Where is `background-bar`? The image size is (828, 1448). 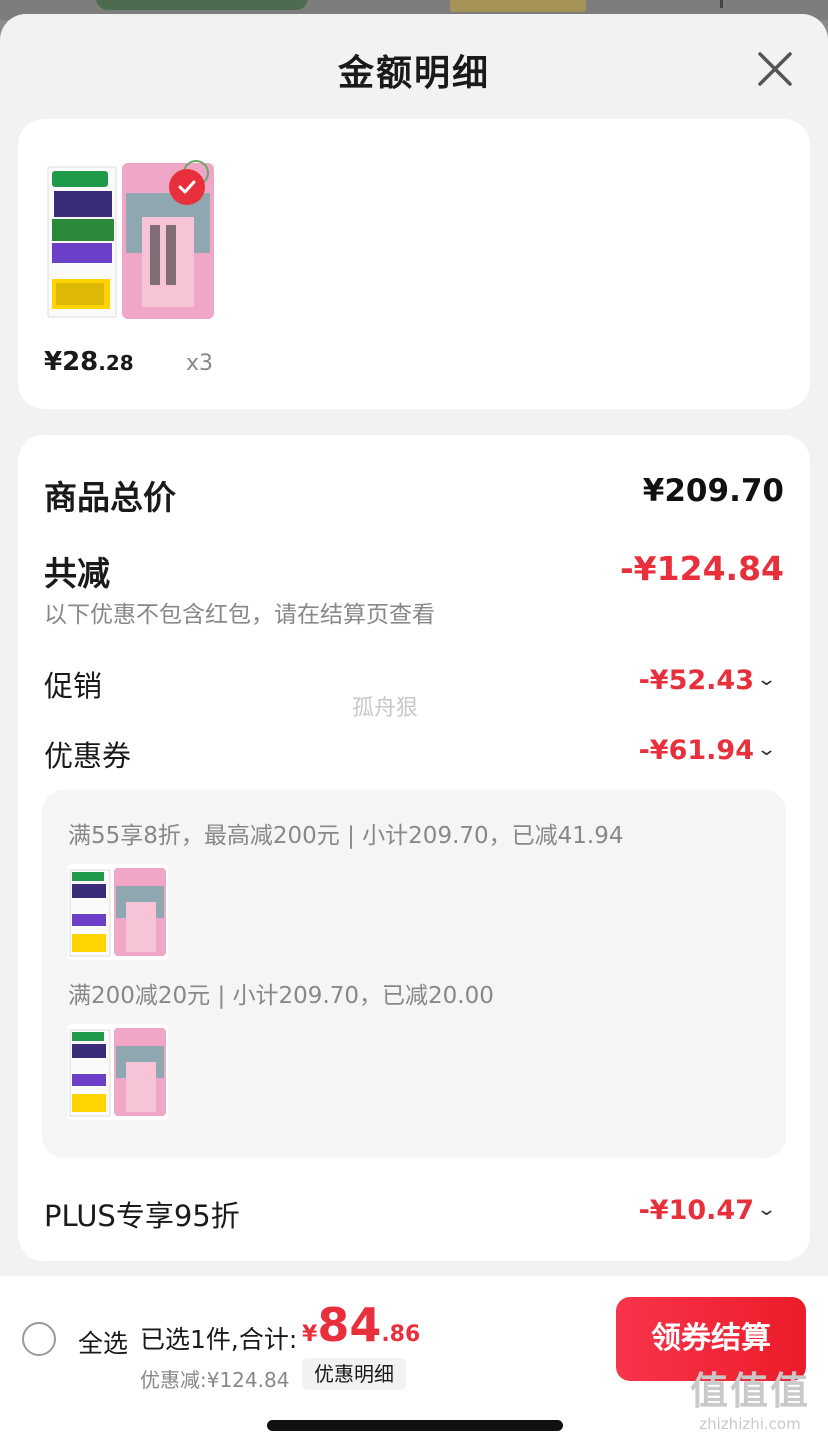
background-bar is located at coordinates (721, 4).